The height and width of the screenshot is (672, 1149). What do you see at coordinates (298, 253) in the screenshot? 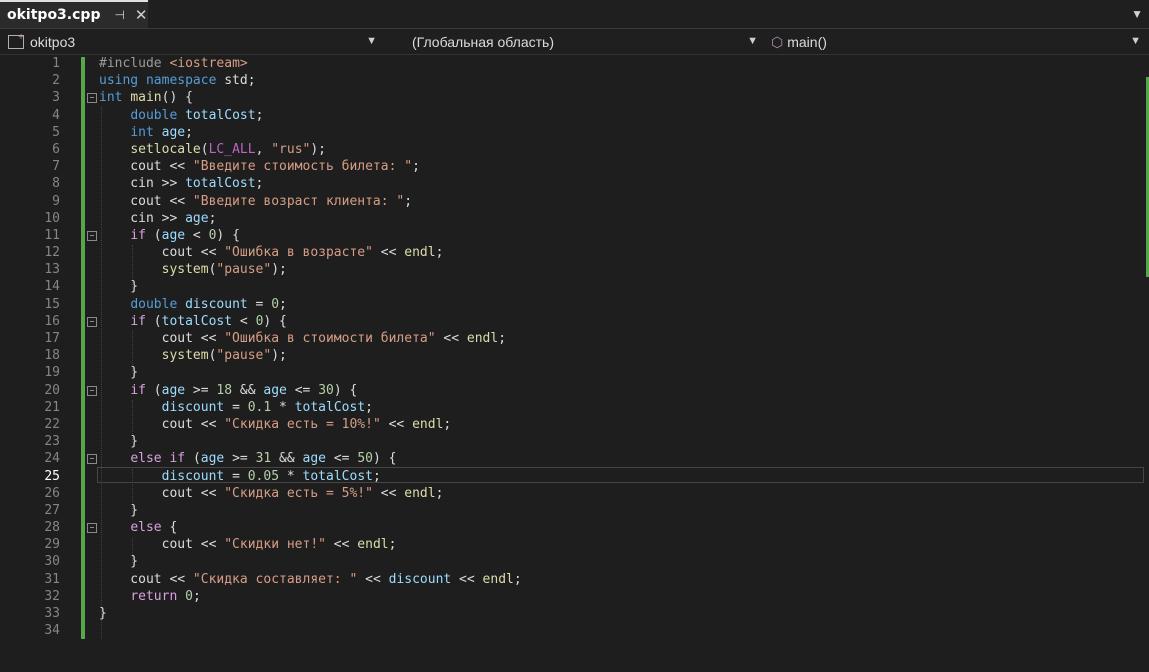
I see `code-token: "Ошибка в возрасте"` at bounding box center [298, 253].